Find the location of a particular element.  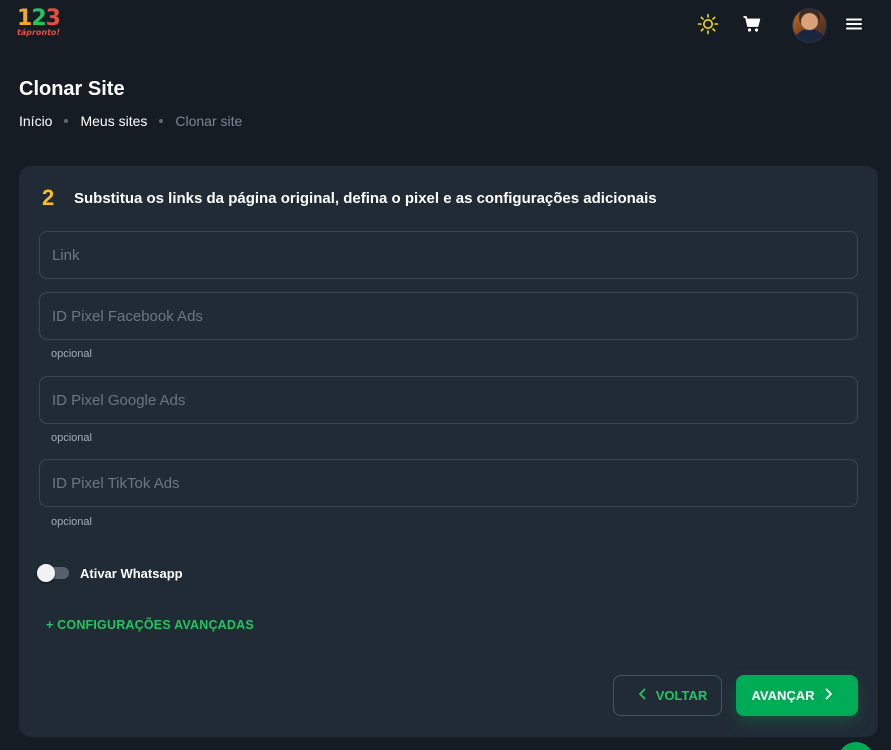

breadcrumb-my-sites: Meus sites is located at coordinates (113, 121).